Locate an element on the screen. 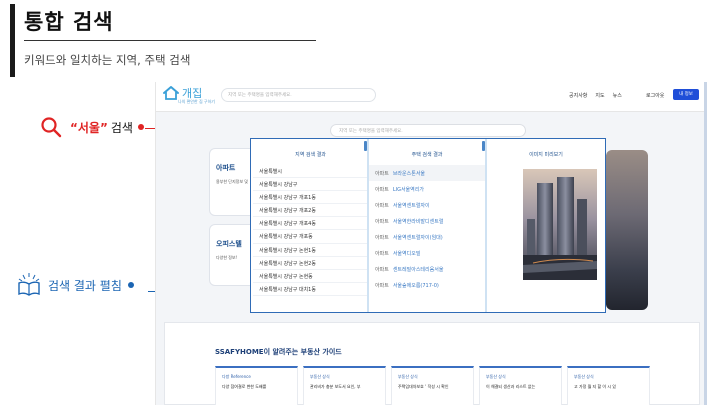  annotation-expand-label: 검색 결과 펼침 is located at coordinates (85, 285).